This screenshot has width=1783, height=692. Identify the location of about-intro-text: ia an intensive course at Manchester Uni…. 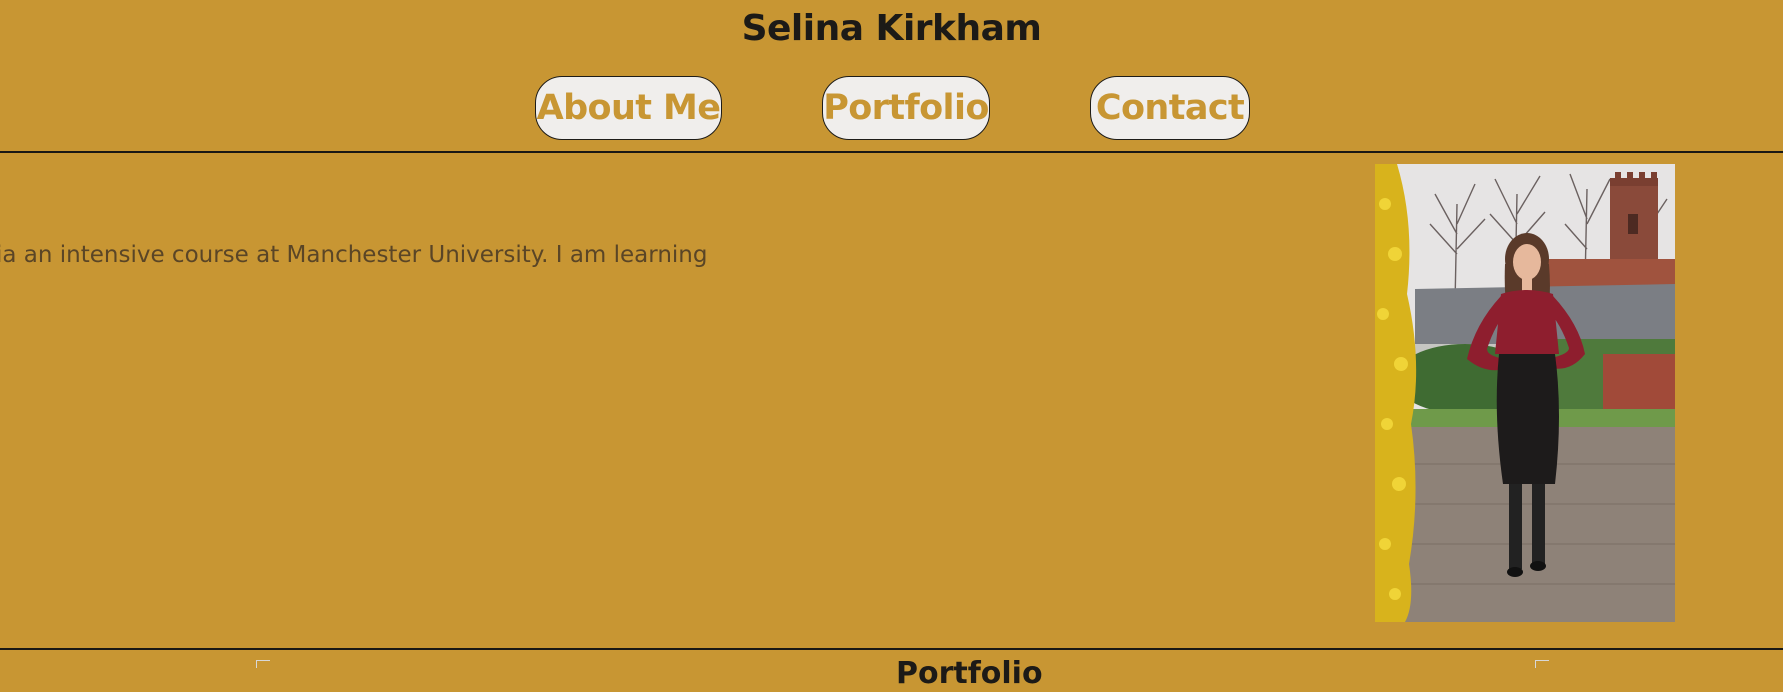
(354, 255).